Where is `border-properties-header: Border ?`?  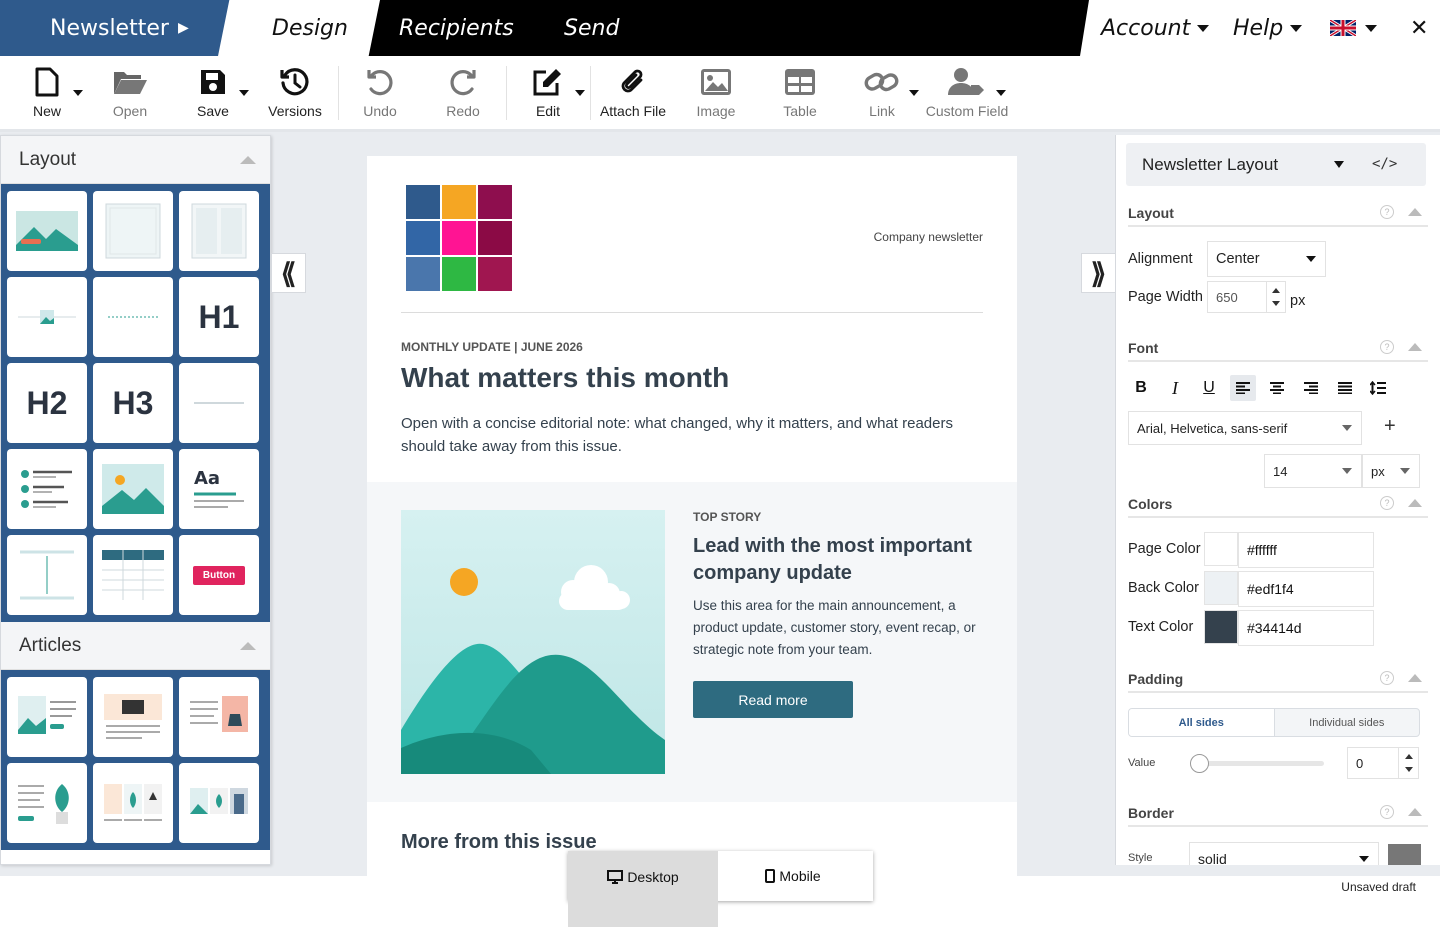
border-properties-header: Border ? is located at coordinates (1278, 816).